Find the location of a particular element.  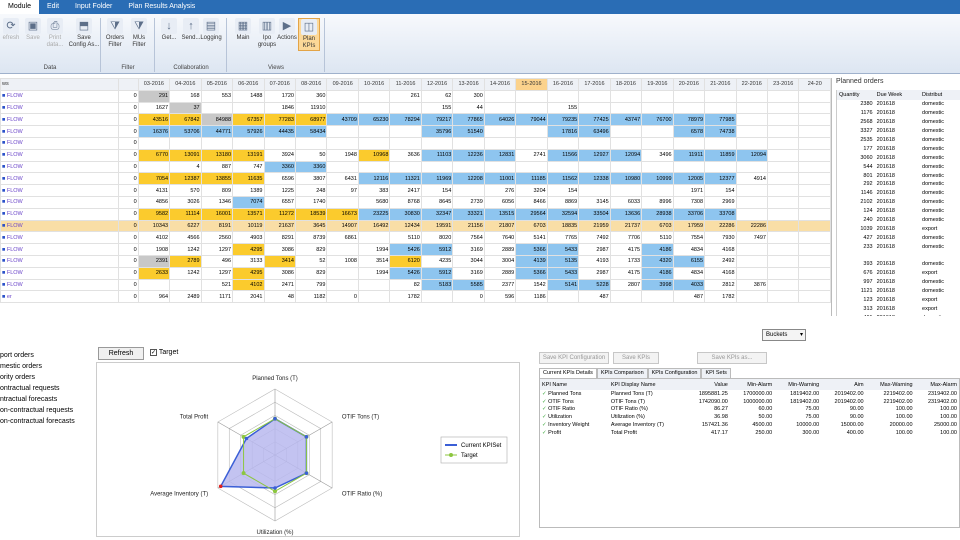

grid-cell: 28938 is located at coordinates (657, 214).